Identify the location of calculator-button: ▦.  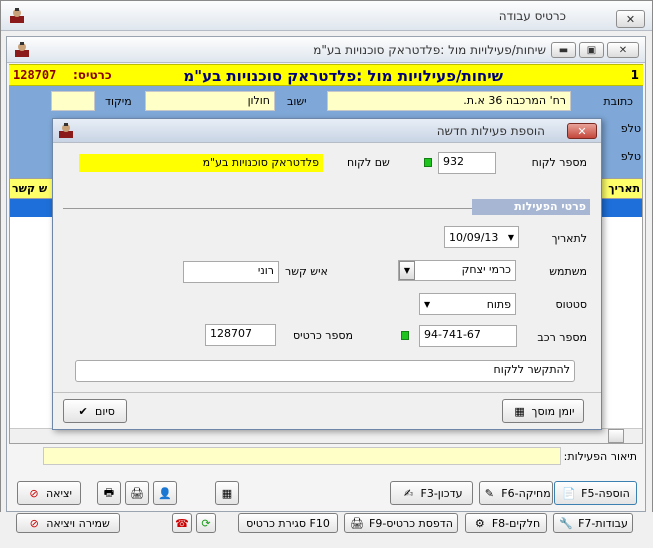
(227, 493).